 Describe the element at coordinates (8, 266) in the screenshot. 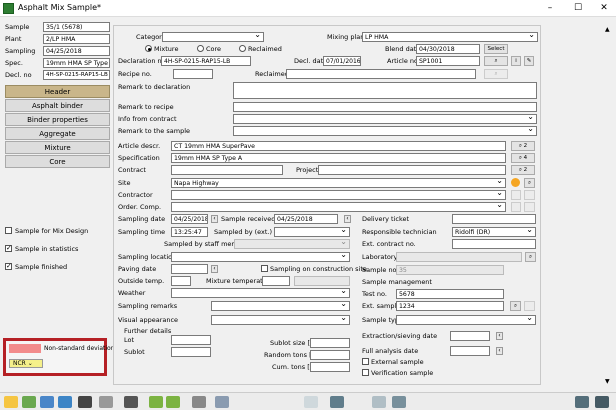

I see `finished-checkbox` at that location.